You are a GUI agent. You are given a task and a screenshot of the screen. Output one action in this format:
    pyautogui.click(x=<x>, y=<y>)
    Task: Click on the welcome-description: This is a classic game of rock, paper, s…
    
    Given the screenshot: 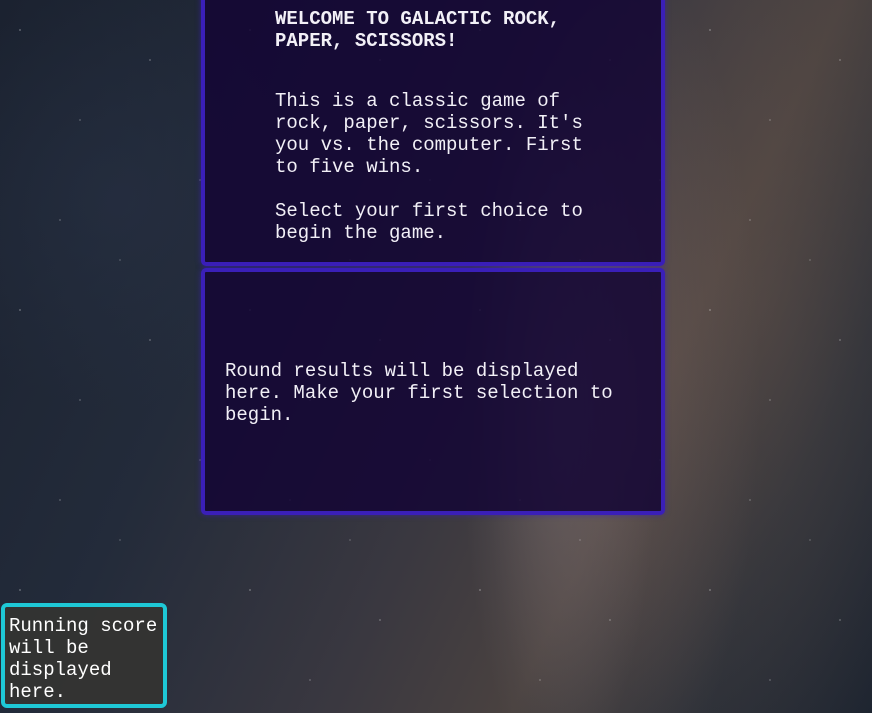 What is the action you would take?
    pyautogui.click(x=429, y=134)
    